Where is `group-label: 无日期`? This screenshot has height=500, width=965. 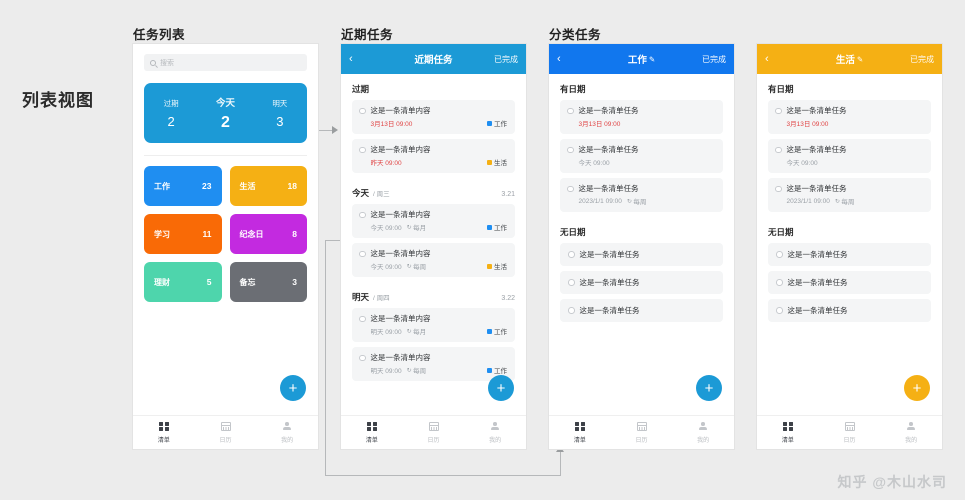 group-label: 无日期 is located at coordinates (573, 232).